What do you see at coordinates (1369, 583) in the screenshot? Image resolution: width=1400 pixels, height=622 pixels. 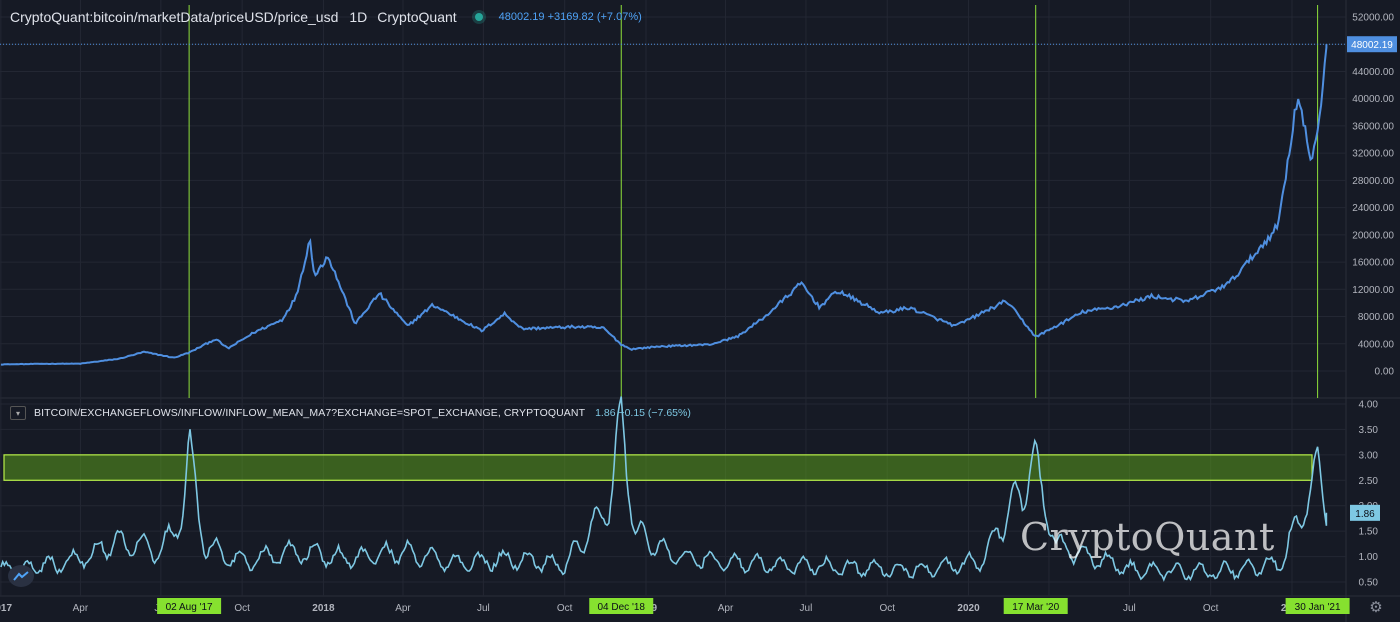 I see `inflow-tick-label: 0.50` at bounding box center [1369, 583].